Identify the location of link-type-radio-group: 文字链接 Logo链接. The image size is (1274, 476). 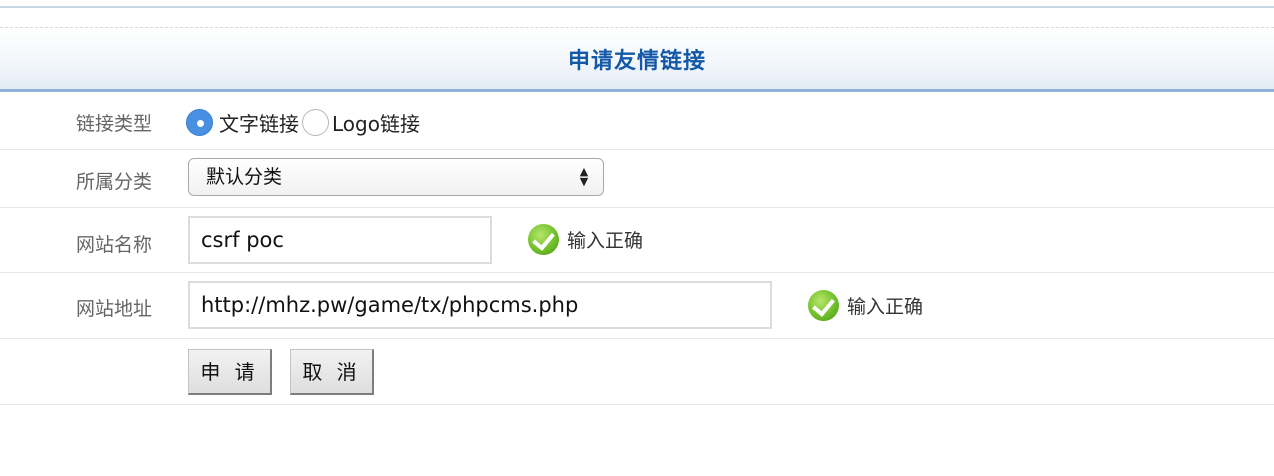
(304, 122).